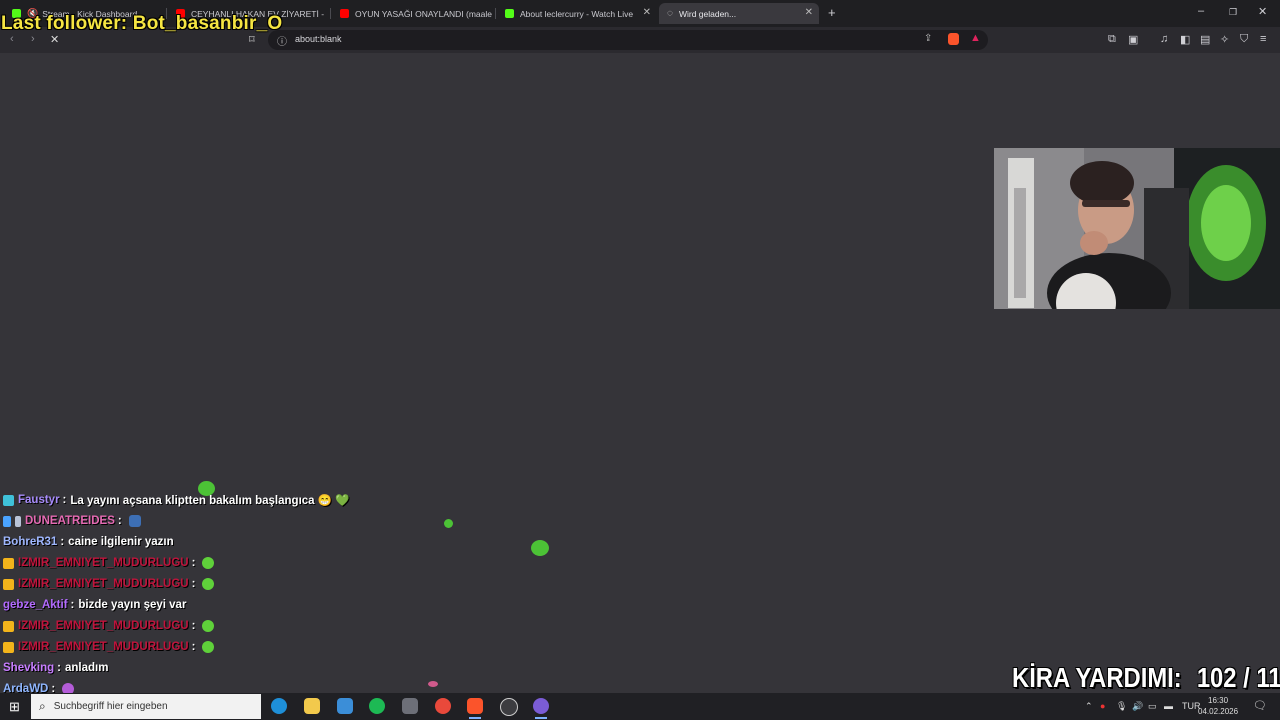 The image size is (1280, 720). Describe the element at coordinates (29, 668) in the screenshot. I see `chat-username: Shevking` at that location.